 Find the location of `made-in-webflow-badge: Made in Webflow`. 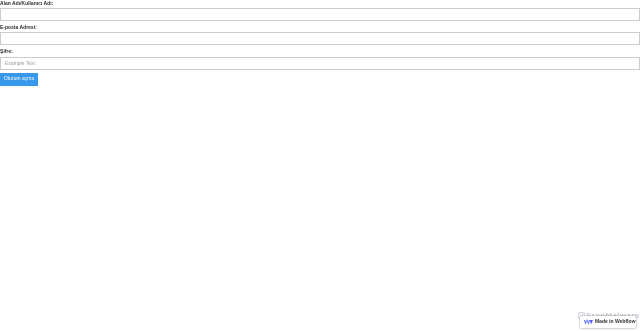

made-in-webflow-badge: Made in Webflow is located at coordinates (608, 322).